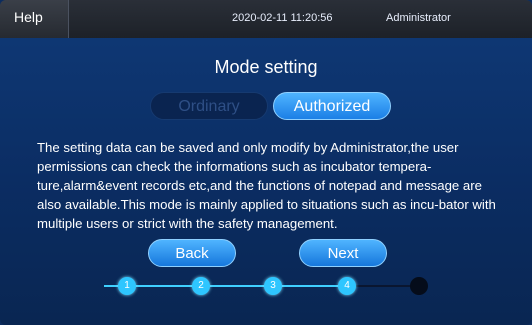 The image size is (532, 325). Describe the element at coordinates (127, 286) in the screenshot. I see `step-1-indicator: 1` at that location.